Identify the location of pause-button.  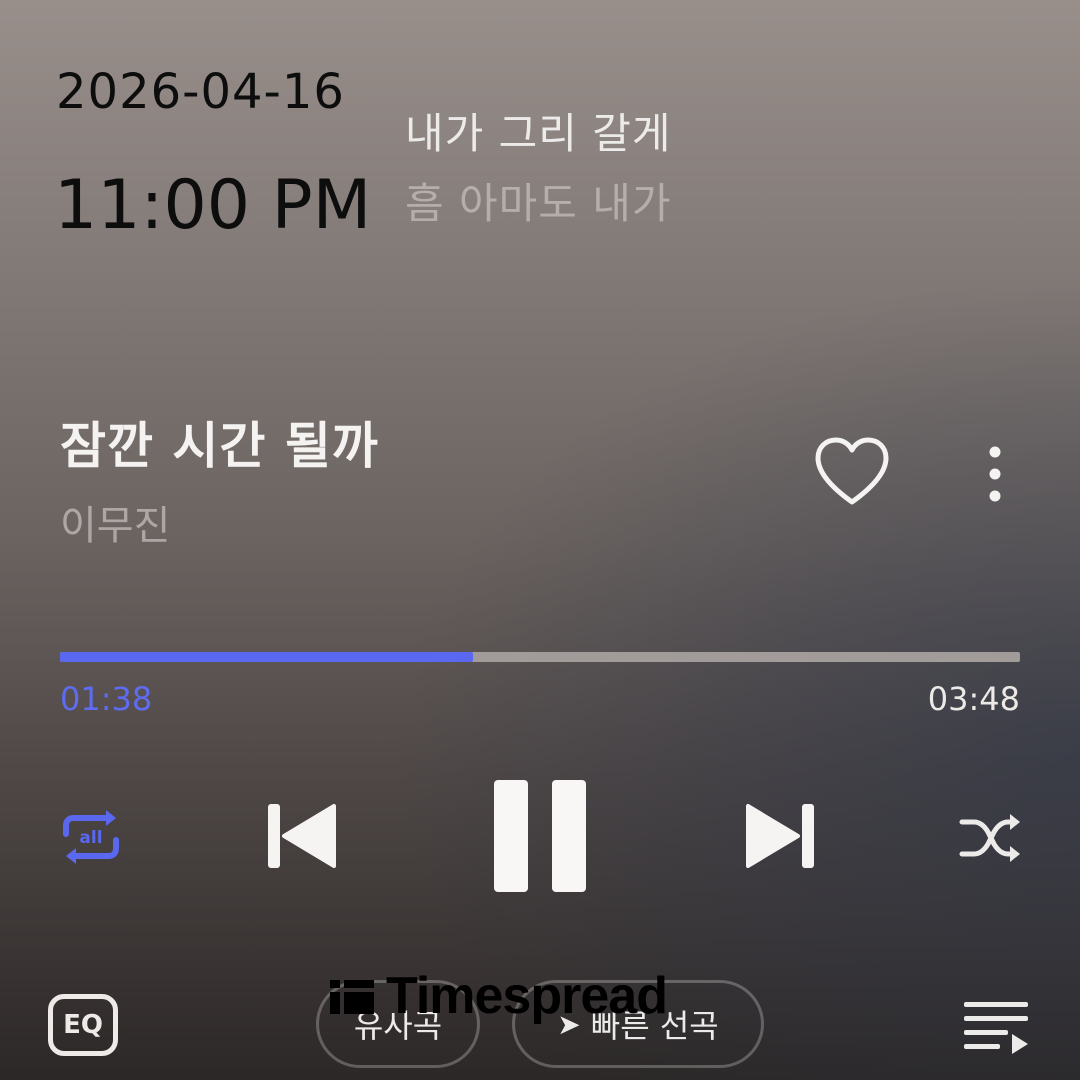
(540, 836).